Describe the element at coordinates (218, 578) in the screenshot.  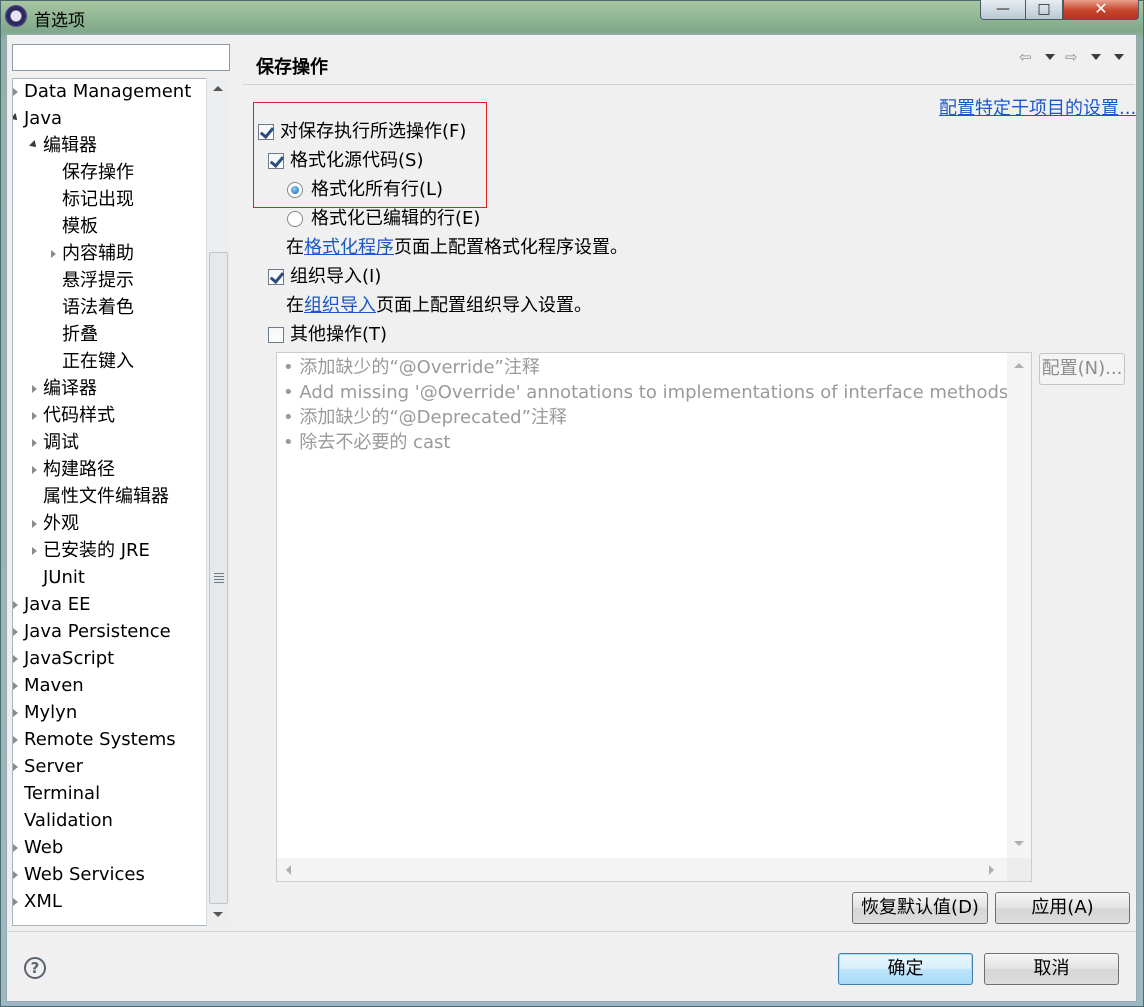
I see `scroll-thumb` at that location.